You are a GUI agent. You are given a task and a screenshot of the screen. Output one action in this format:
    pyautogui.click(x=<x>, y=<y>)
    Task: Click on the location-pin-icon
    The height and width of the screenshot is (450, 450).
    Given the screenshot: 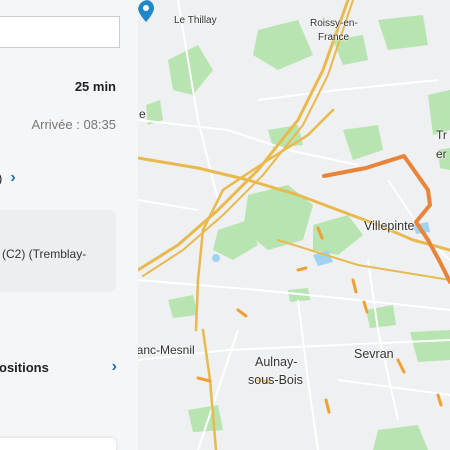 What is the action you would take?
    pyautogui.click(x=146, y=11)
    